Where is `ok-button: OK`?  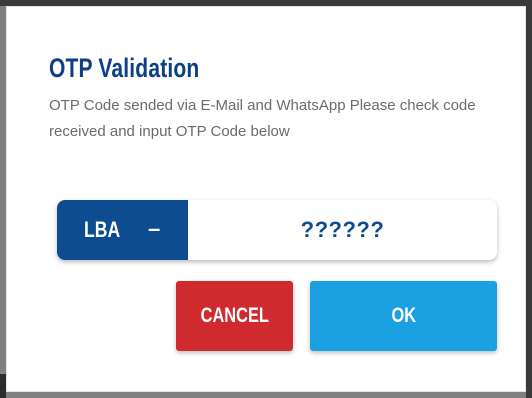 ok-button: OK is located at coordinates (403, 316).